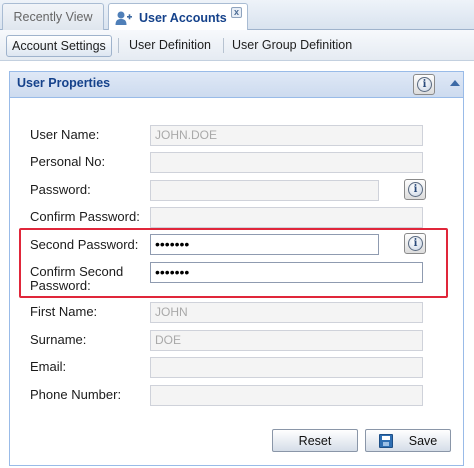 The width and height of the screenshot is (474, 468). Describe the element at coordinates (64, 311) in the screenshot. I see `first-name-label: First Name:` at that location.